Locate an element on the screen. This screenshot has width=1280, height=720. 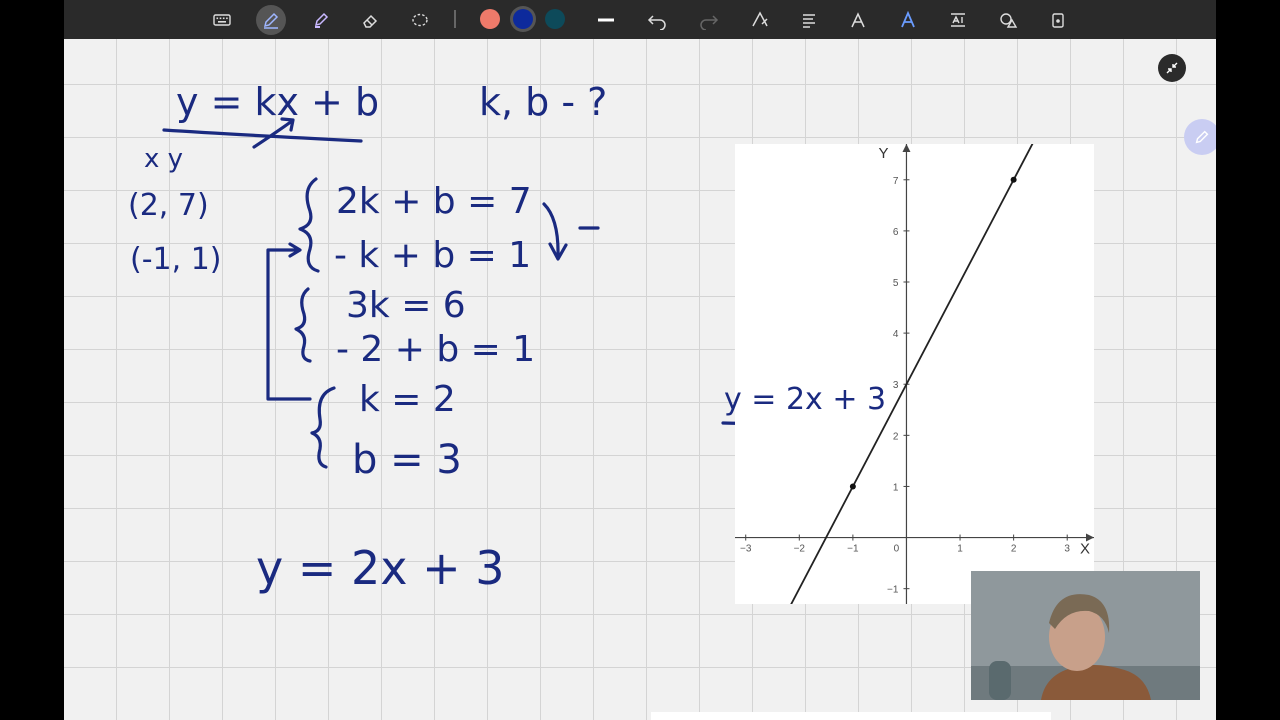
eraser-tool is located at coordinates (370, 20).